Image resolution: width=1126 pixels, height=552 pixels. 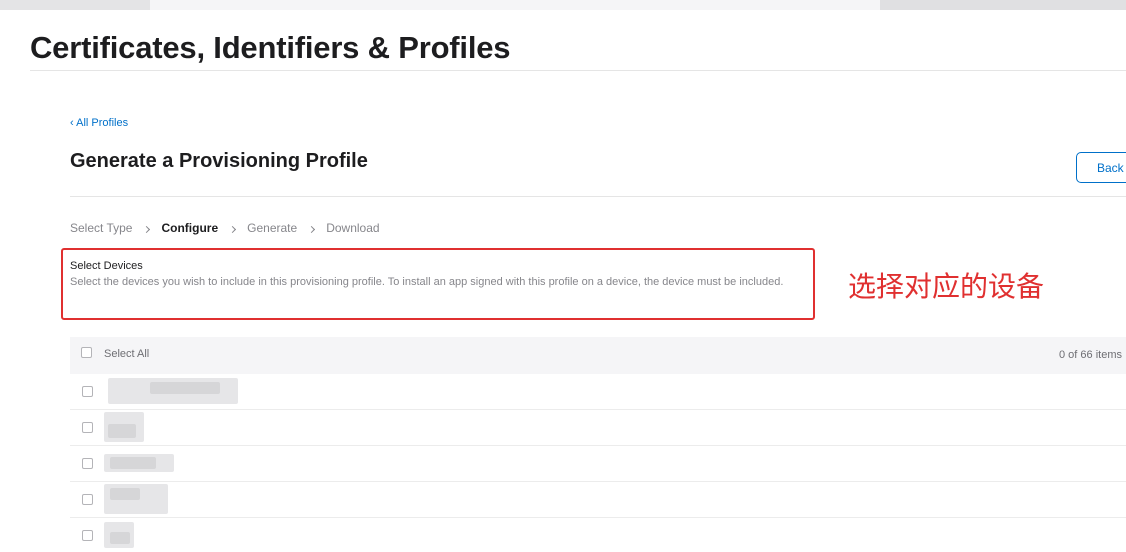 What do you see at coordinates (75, 5) in the screenshot?
I see `top-nav-blurred-left` at bounding box center [75, 5].